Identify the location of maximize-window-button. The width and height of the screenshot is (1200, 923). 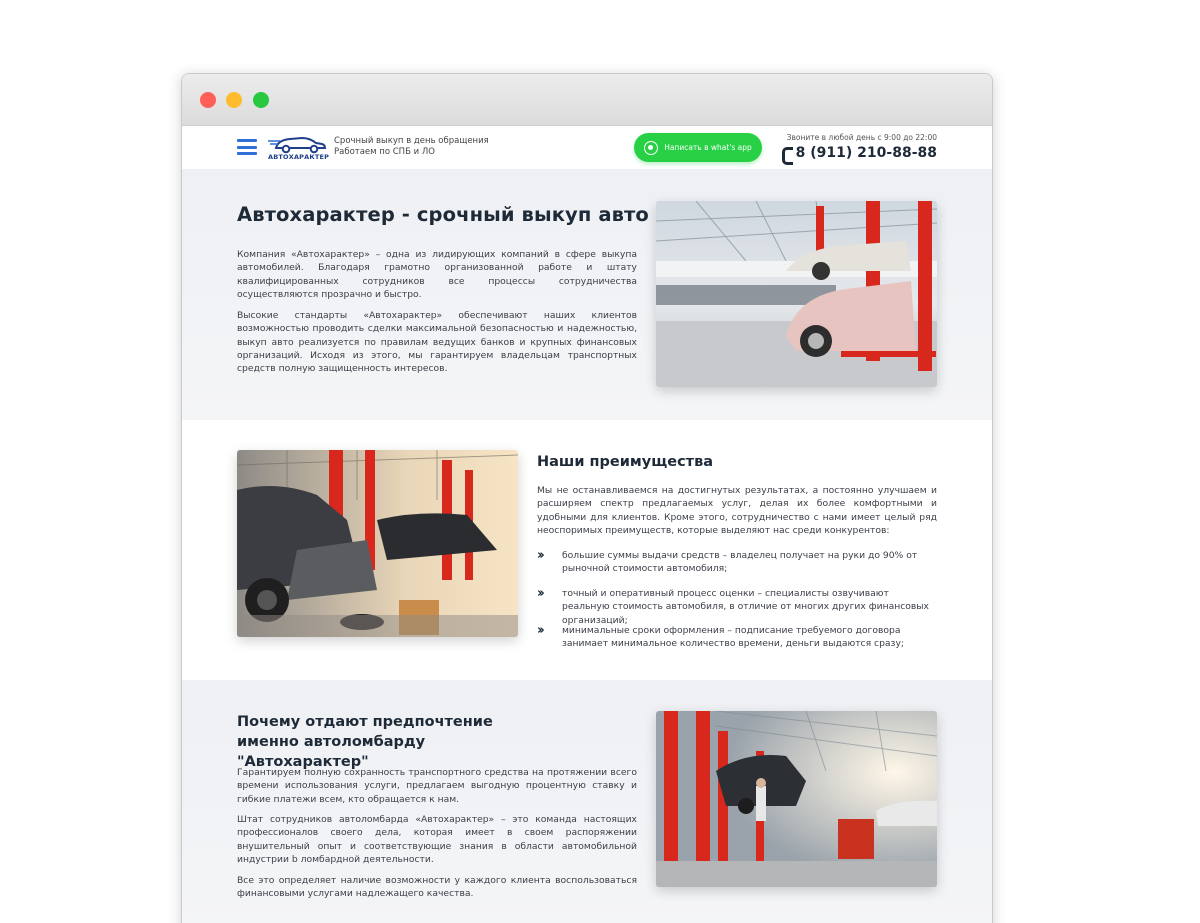
(261, 100).